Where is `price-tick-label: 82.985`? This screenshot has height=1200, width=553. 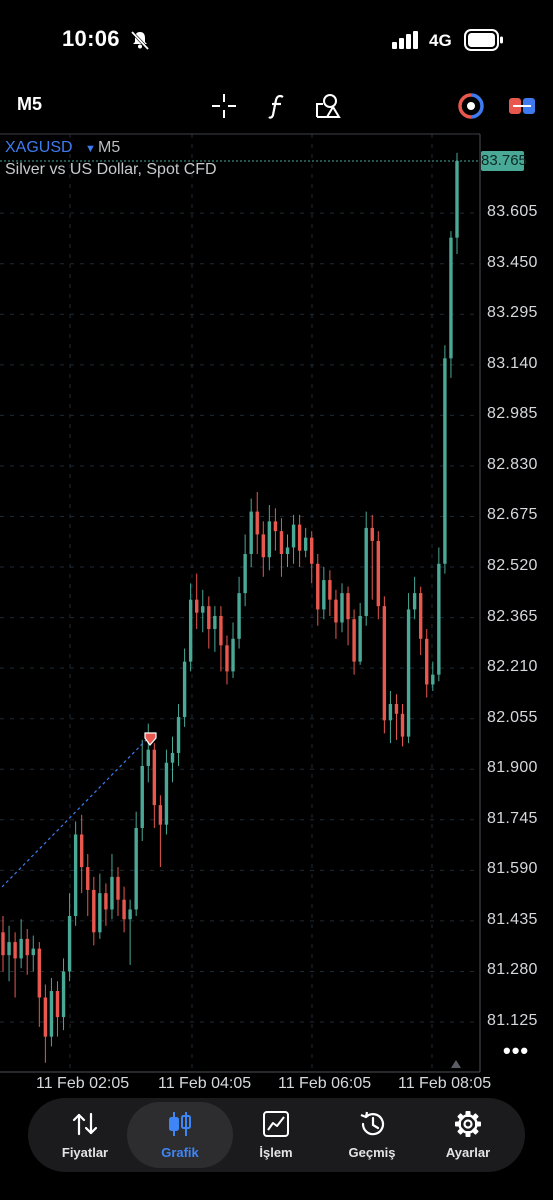
price-tick-label: 82.985 is located at coordinates (512, 414).